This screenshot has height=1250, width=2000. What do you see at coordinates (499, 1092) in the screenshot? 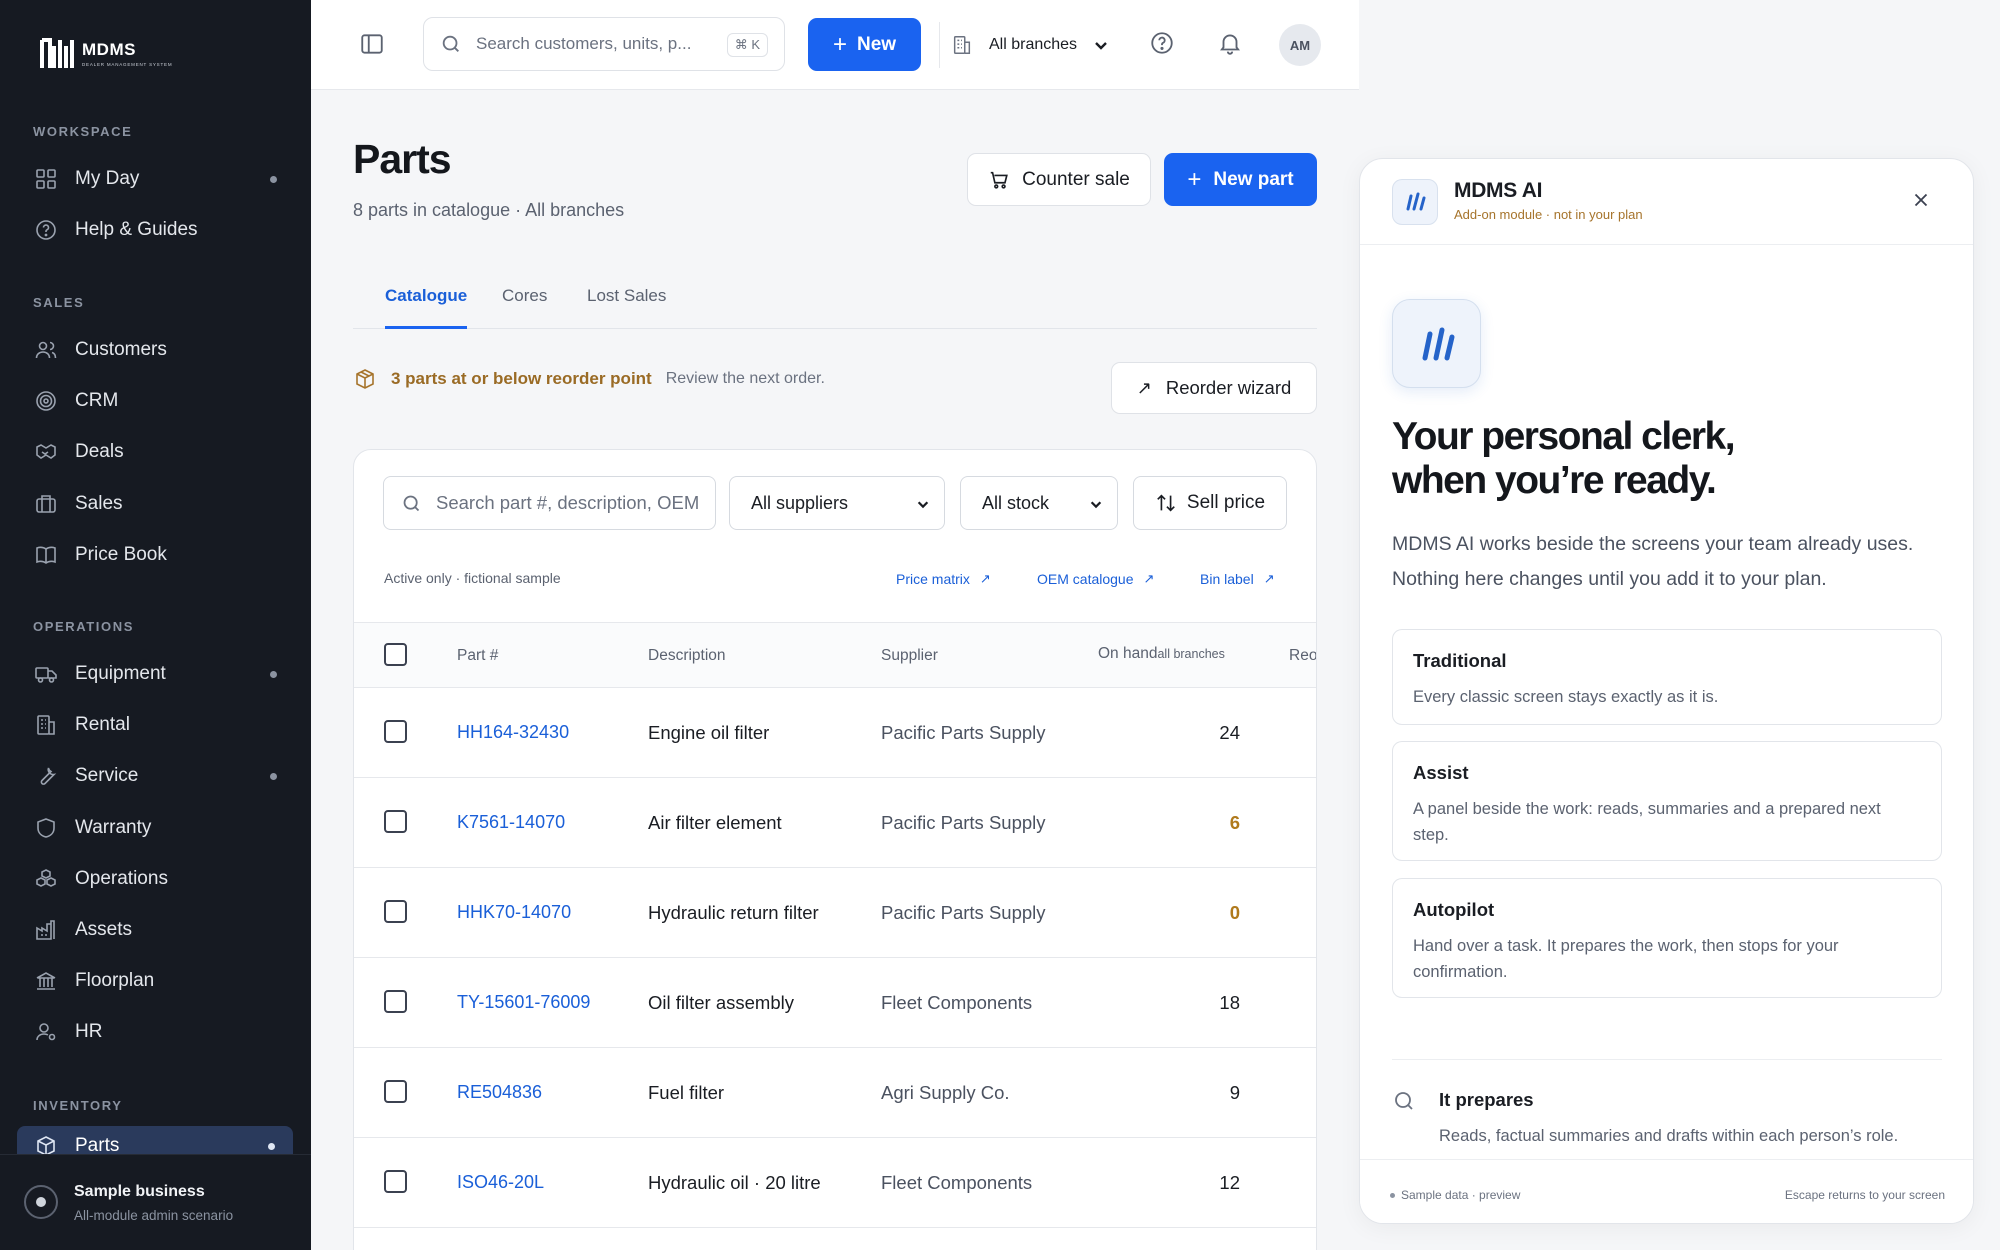
I see `part-number-link: RE504836` at bounding box center [499, 1092].